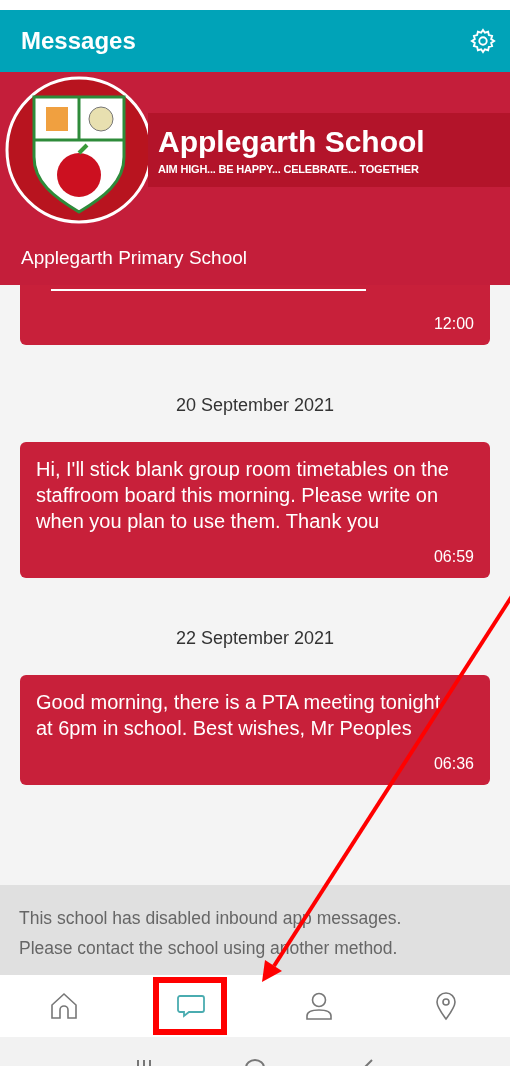 Image resolution: width=510 pixels, height=1066 pixels. I want to click on message-time: 12:00, so click(453, 324).